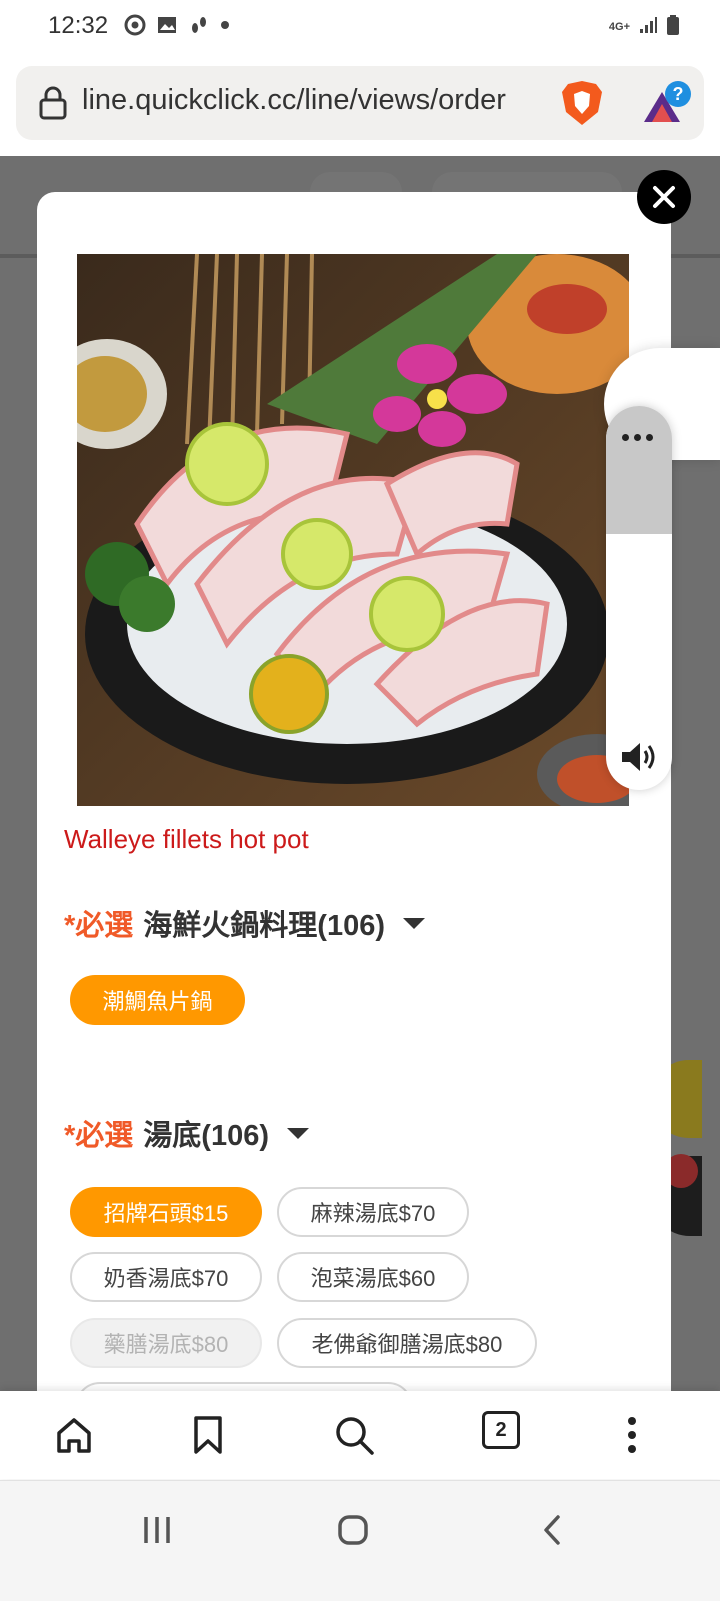 The image size is (720, 1601). Describe the element at coordinates (639, 598) in the screenshot. I see `floating-media-panel` at that location.